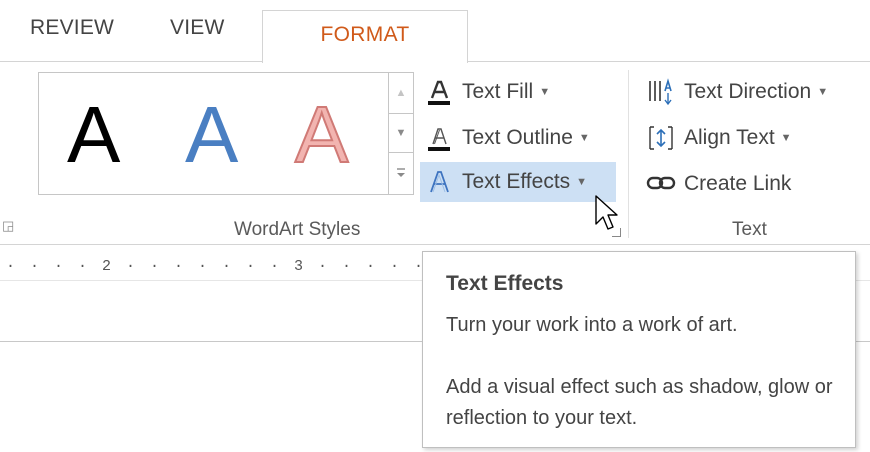 The height and width of the screenshot is (452, 870). What do you see at coordinates (748, 91) in the screenshot?
I see `text-direction-label: Text Direction` at bounding box center [748, 91].